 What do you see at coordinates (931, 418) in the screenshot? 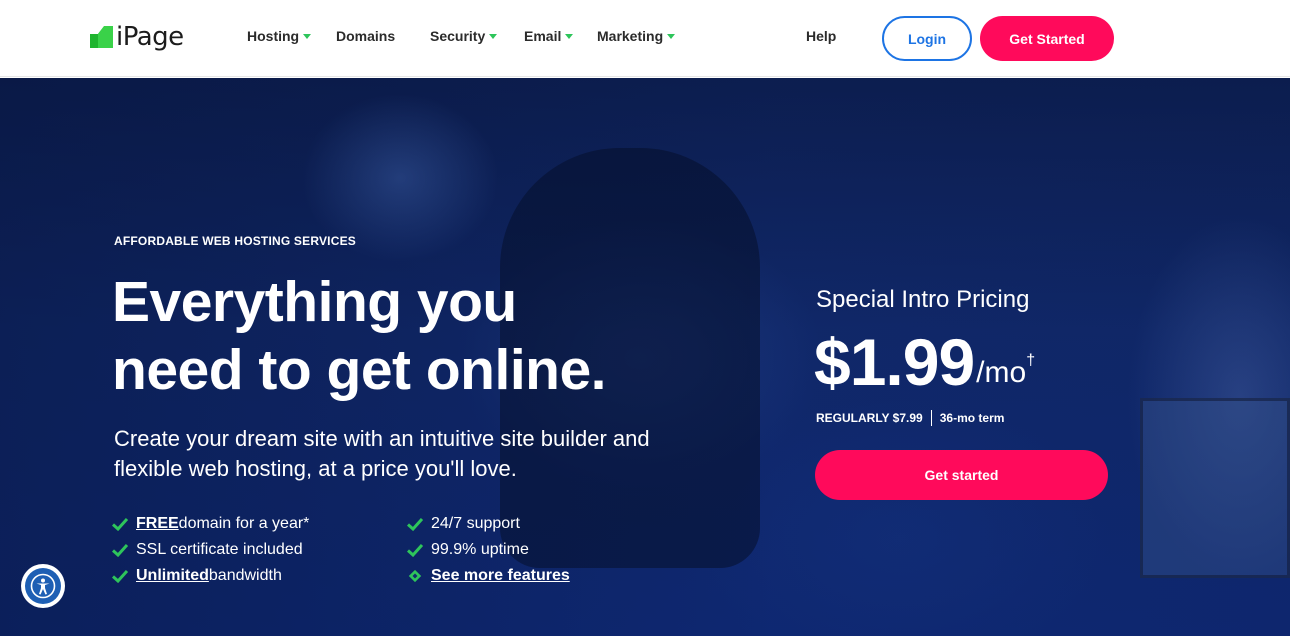
I see `divider` at bounding box center [931, 418].